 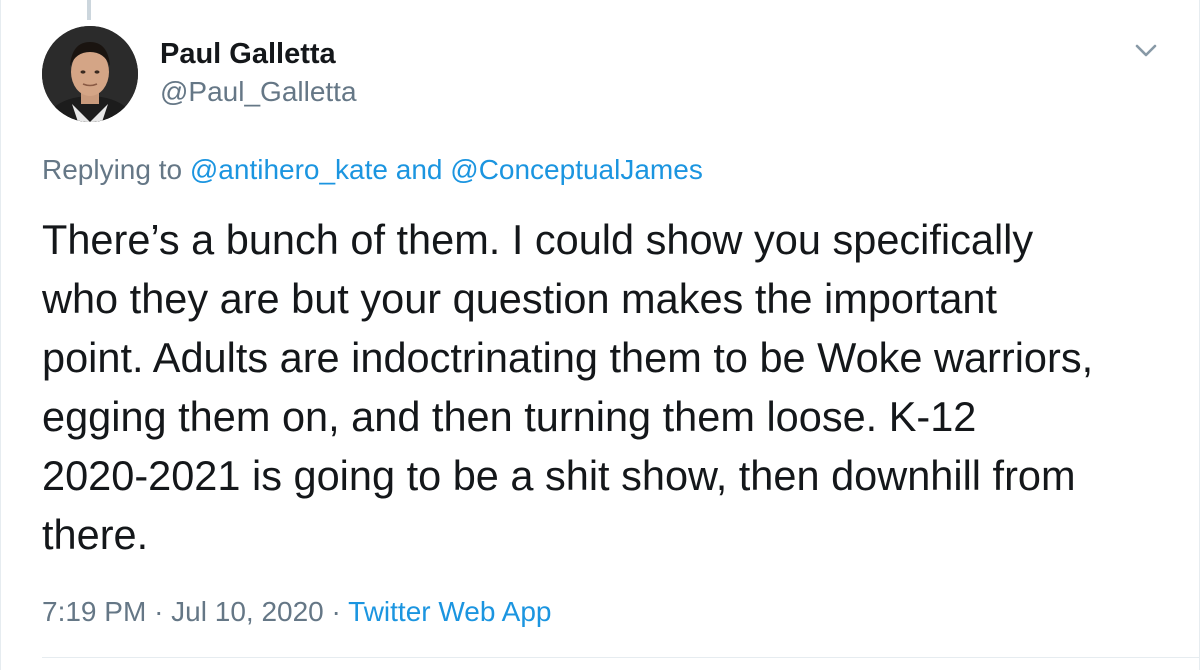 I want to click on bottom-divider, so click(x=621, y=657).